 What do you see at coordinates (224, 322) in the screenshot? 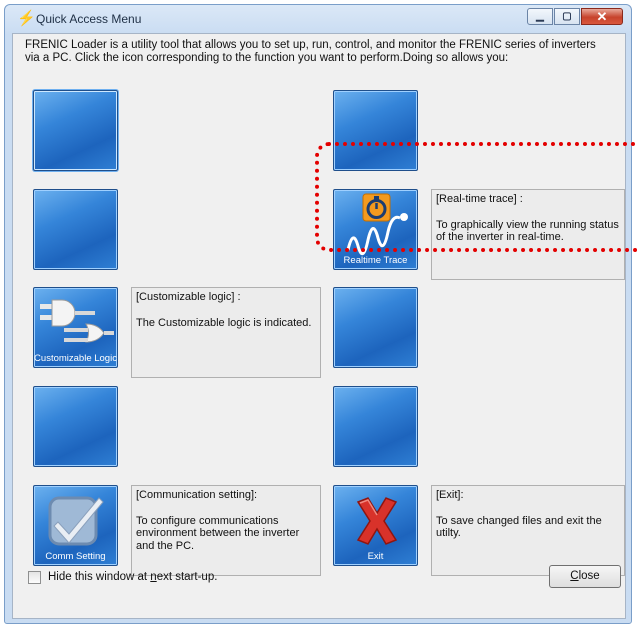
I see `desc-text: The Customizable logic is indicated.` at bounding box center [224, 322].